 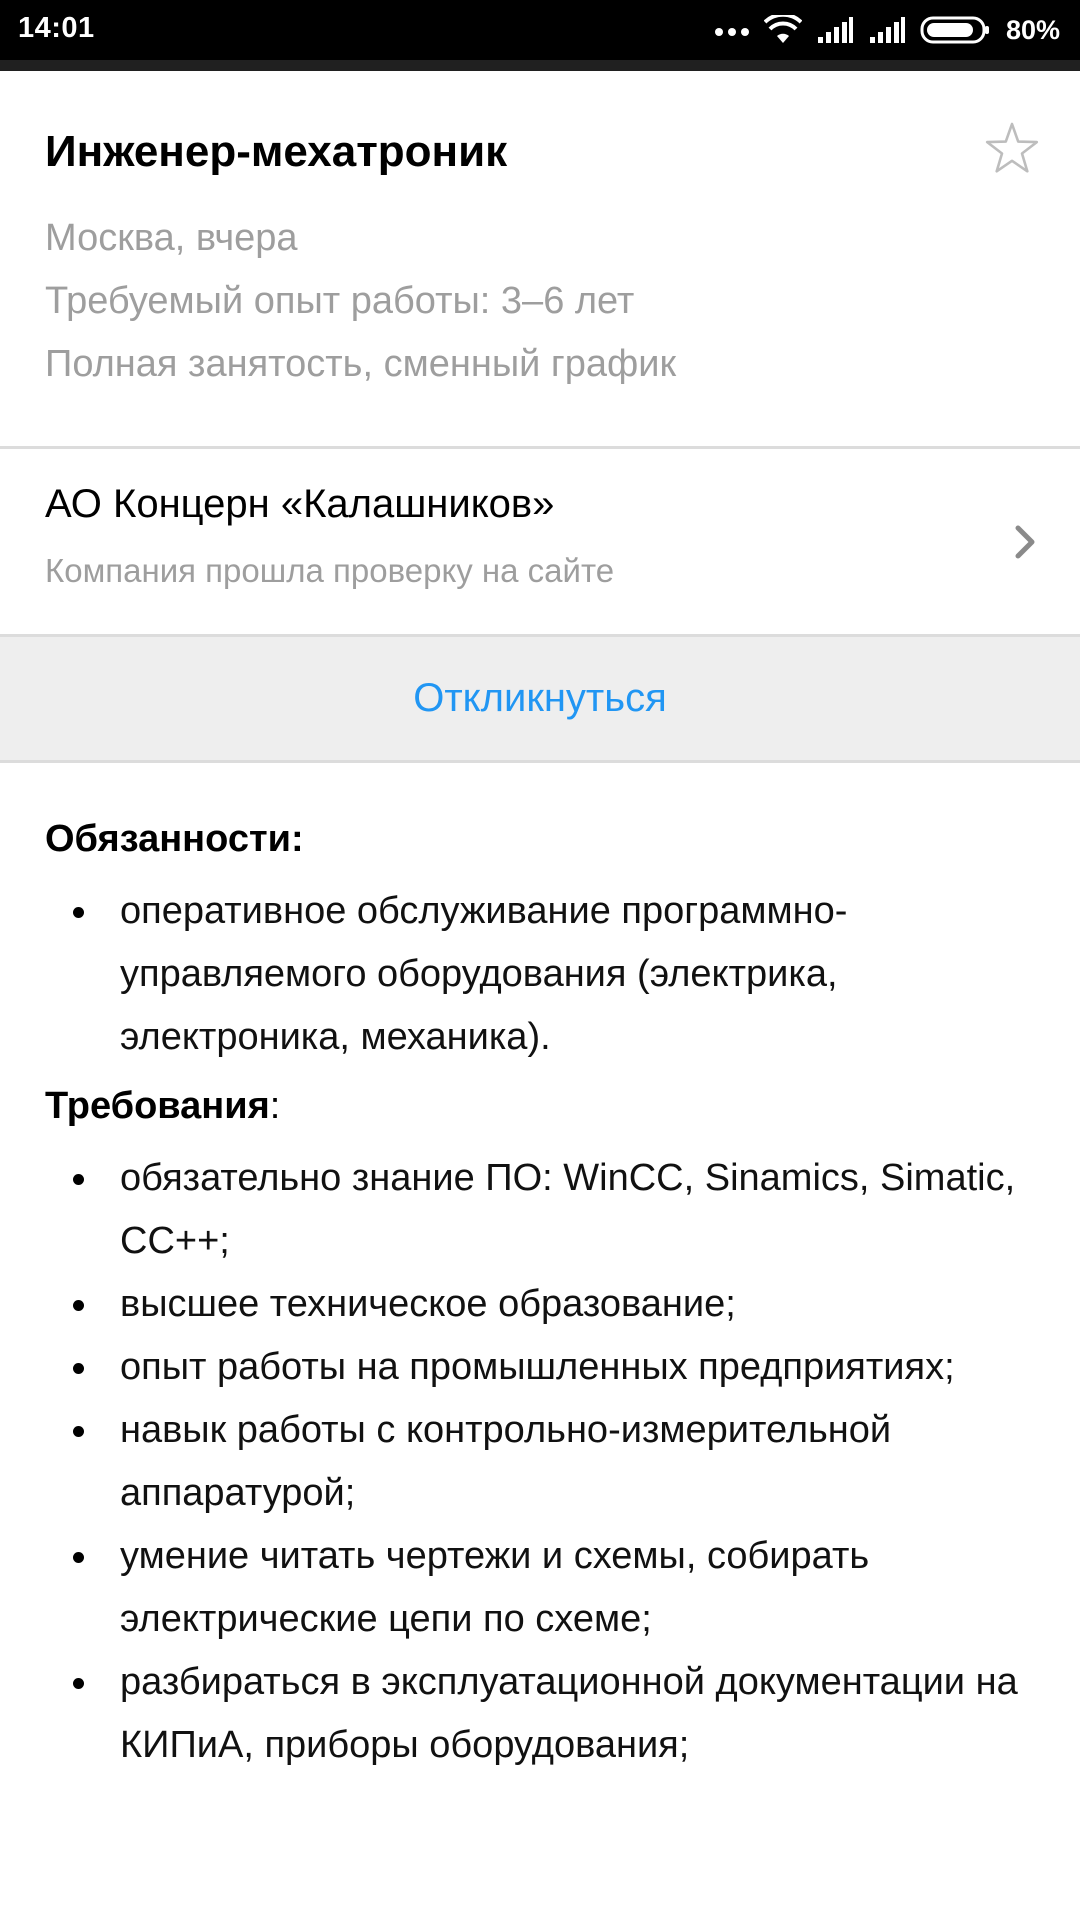 What do you see at coordinates (1012, 149) in the screenshot?
I see `star-outline-icon` at bounding box center [1012, 149].